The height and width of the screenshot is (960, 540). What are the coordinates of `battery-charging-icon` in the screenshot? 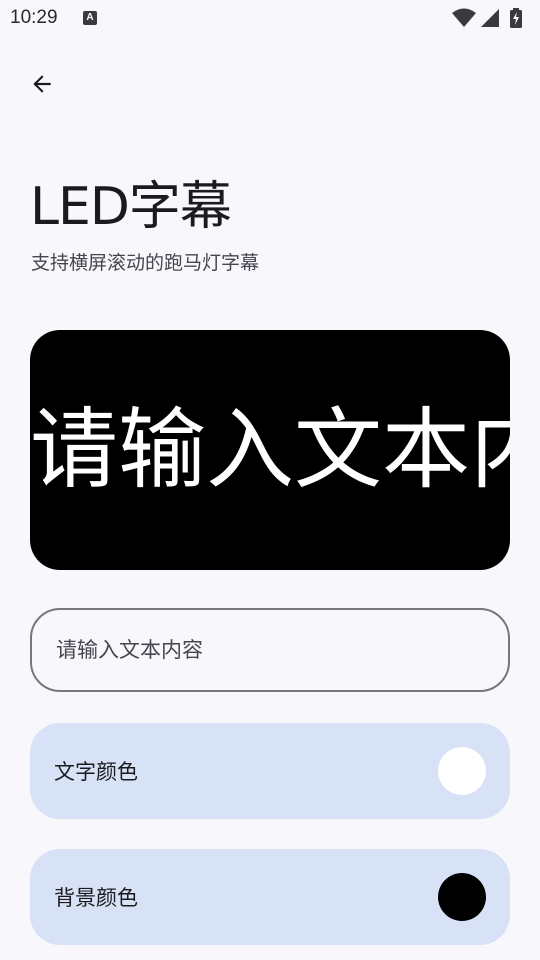 It's located at (516, 18).